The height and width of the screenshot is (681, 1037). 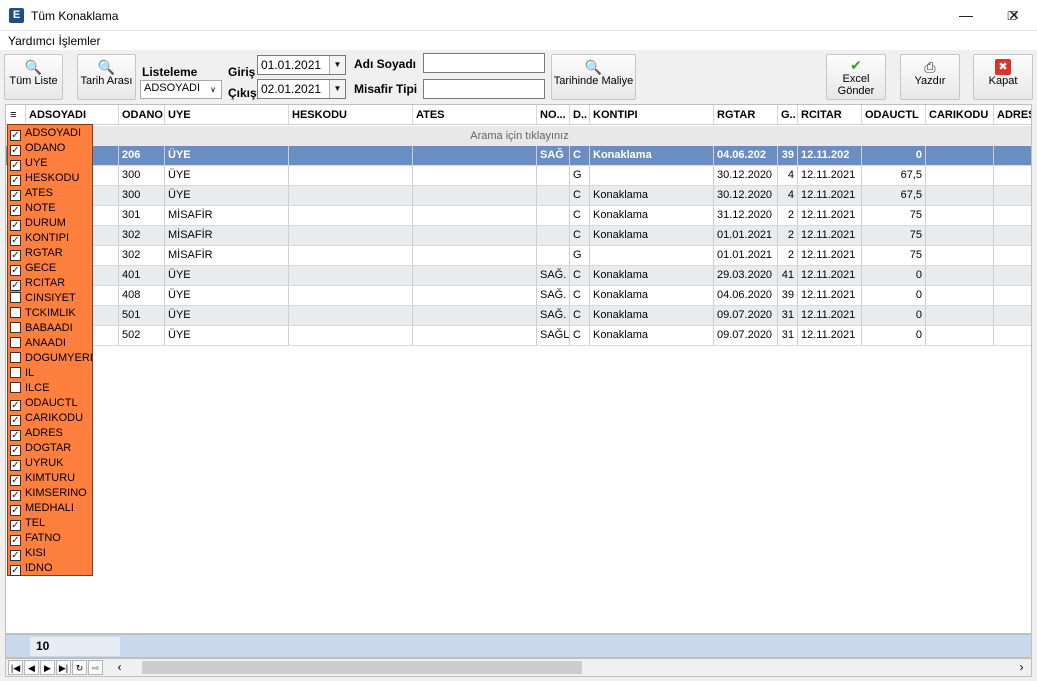 What do you see at coordinates (830, 155) in the screenshot?
I see `cell-rcitar: 12.11.202` at bounding box center [830, 155].